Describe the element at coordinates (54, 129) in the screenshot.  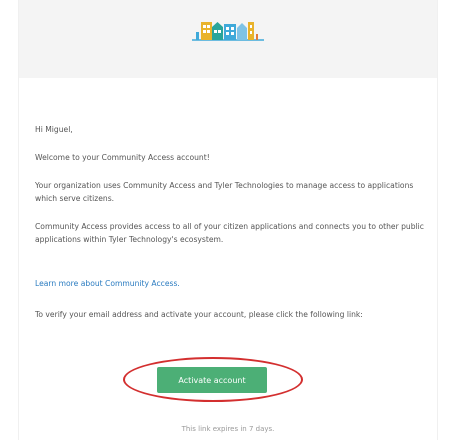
I see `greeting: Hi Miguel,` at that location.